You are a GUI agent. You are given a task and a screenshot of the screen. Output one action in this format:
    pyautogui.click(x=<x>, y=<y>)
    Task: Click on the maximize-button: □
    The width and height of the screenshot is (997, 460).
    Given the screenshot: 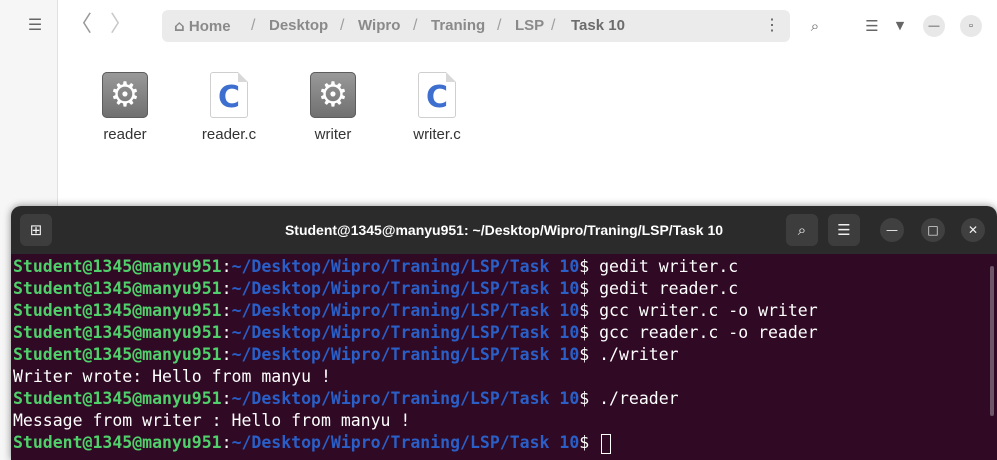 What is the action you would take?
    pyautogui.click(x=933, y=230)
    